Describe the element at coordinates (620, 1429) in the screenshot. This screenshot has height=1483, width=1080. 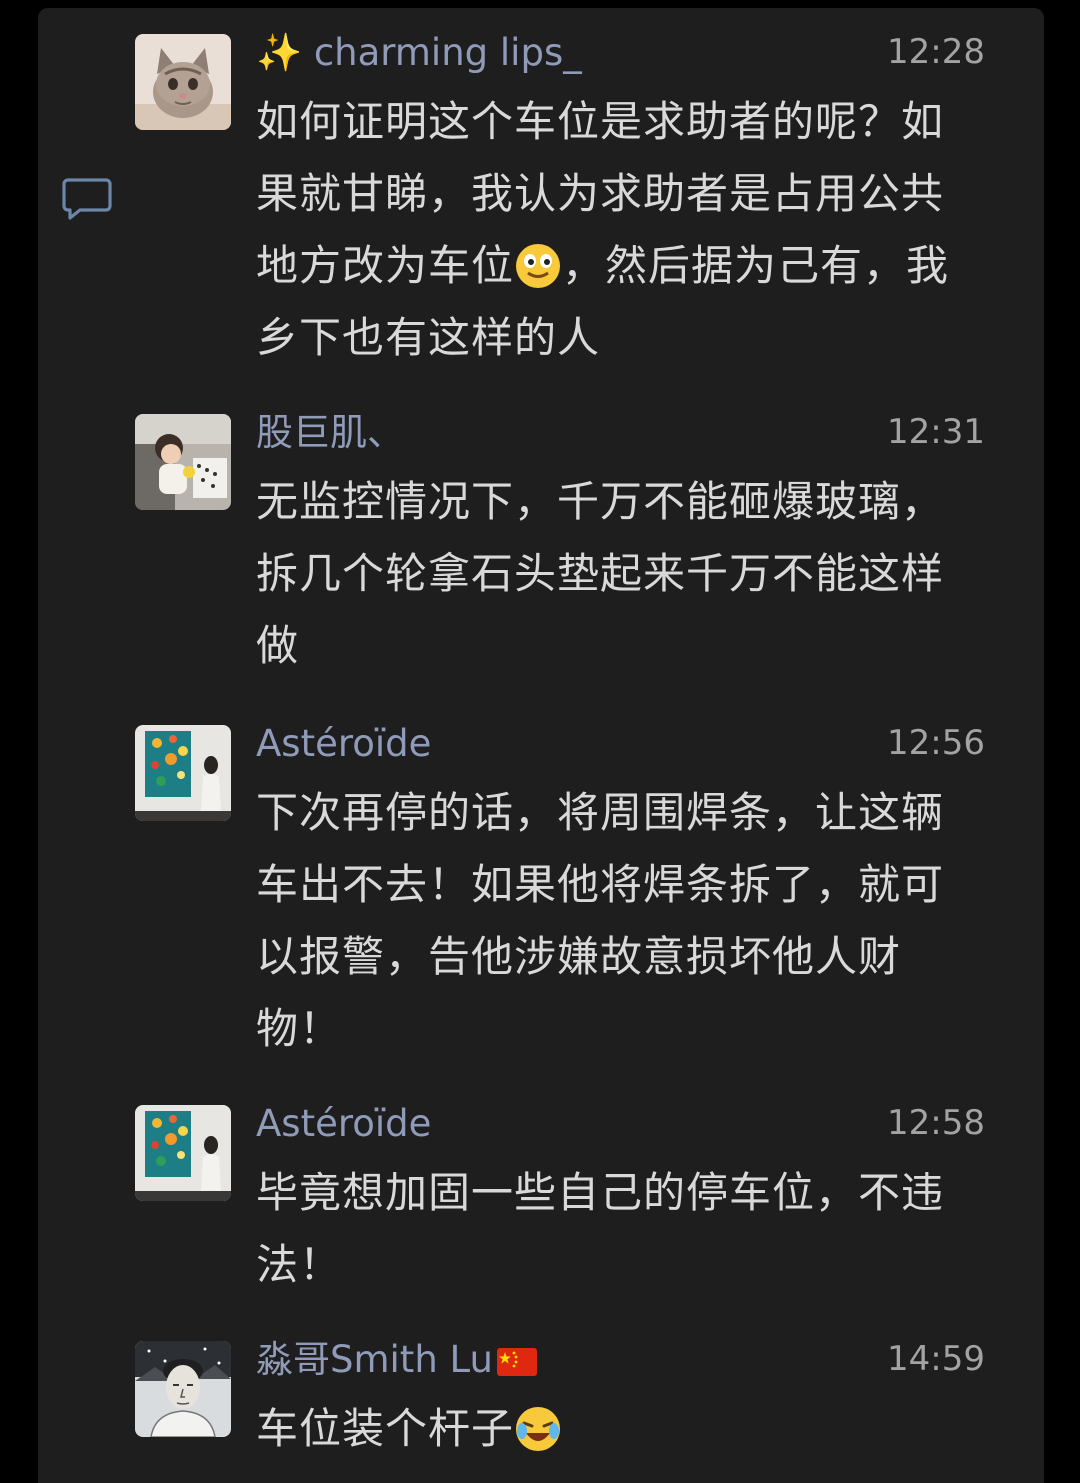
I see `comment-text: 车位装个杆子` at that location.